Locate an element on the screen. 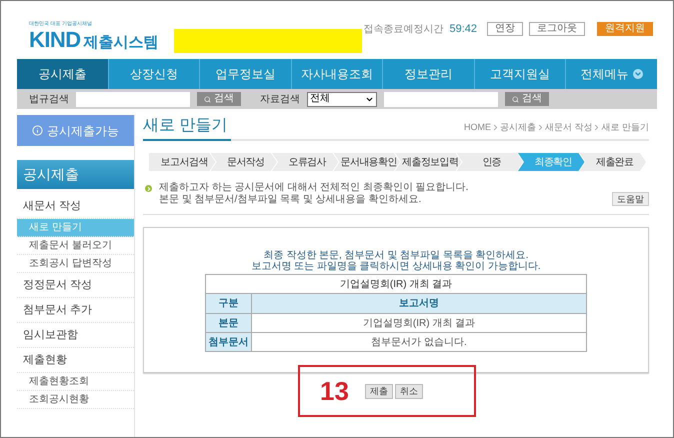  annotation-number: 13 is located at coordinates (334, 391).